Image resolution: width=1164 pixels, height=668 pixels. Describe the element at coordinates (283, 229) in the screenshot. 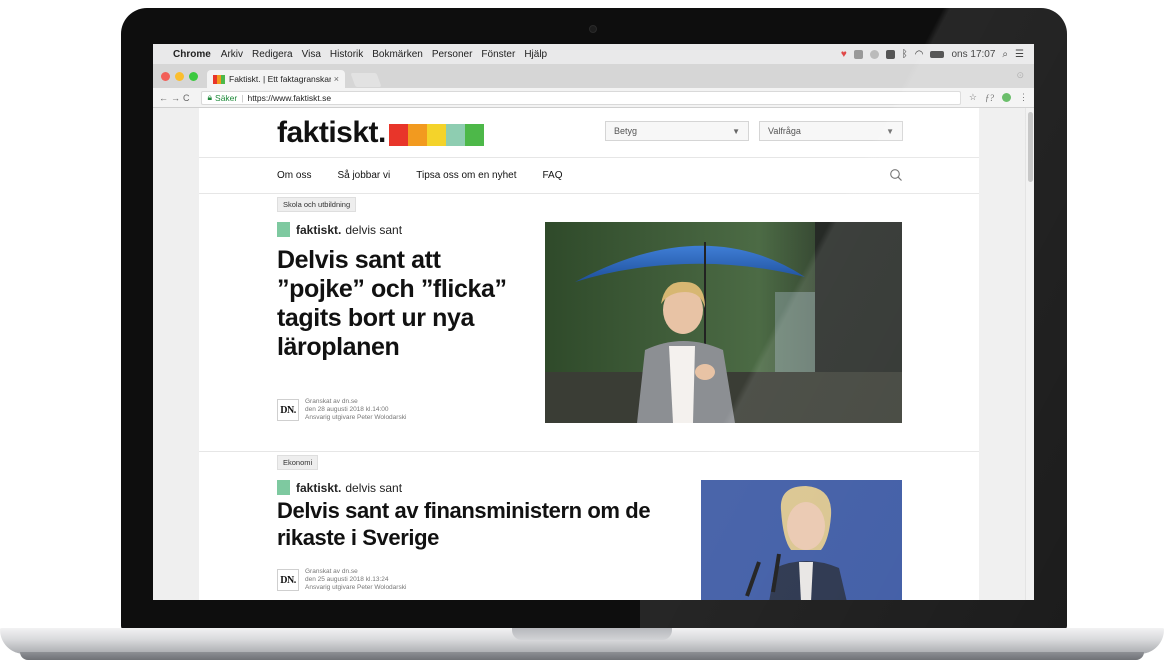

I see `verdict-color-swatch` at that location.